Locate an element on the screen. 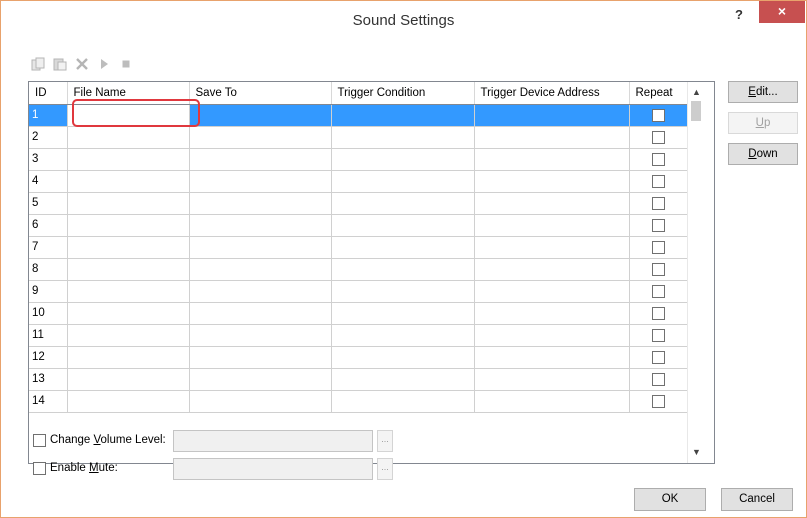 The height and width of the screenshot is (518, 807). id-cell: 7 is located at coordinates (48, 247).